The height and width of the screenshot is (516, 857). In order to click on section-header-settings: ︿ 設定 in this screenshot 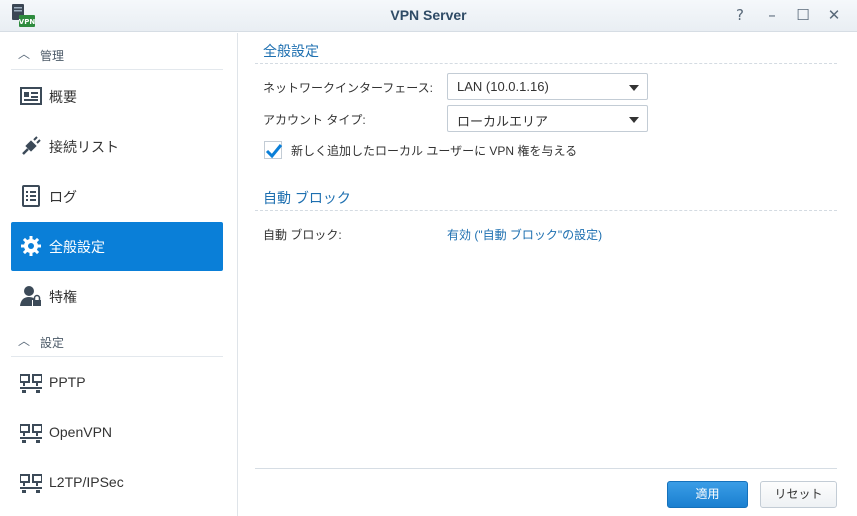, I will do `click(117, 340)`.